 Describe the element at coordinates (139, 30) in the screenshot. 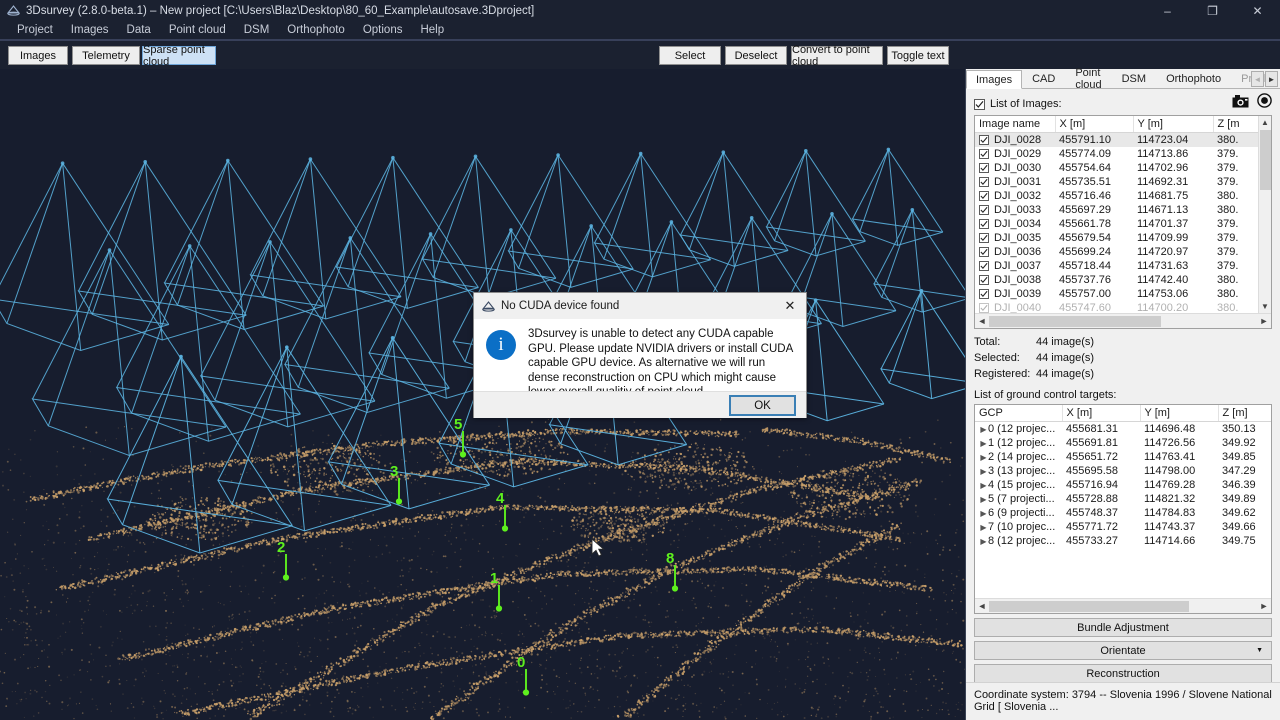

I see `menu-data: Data` at that location.